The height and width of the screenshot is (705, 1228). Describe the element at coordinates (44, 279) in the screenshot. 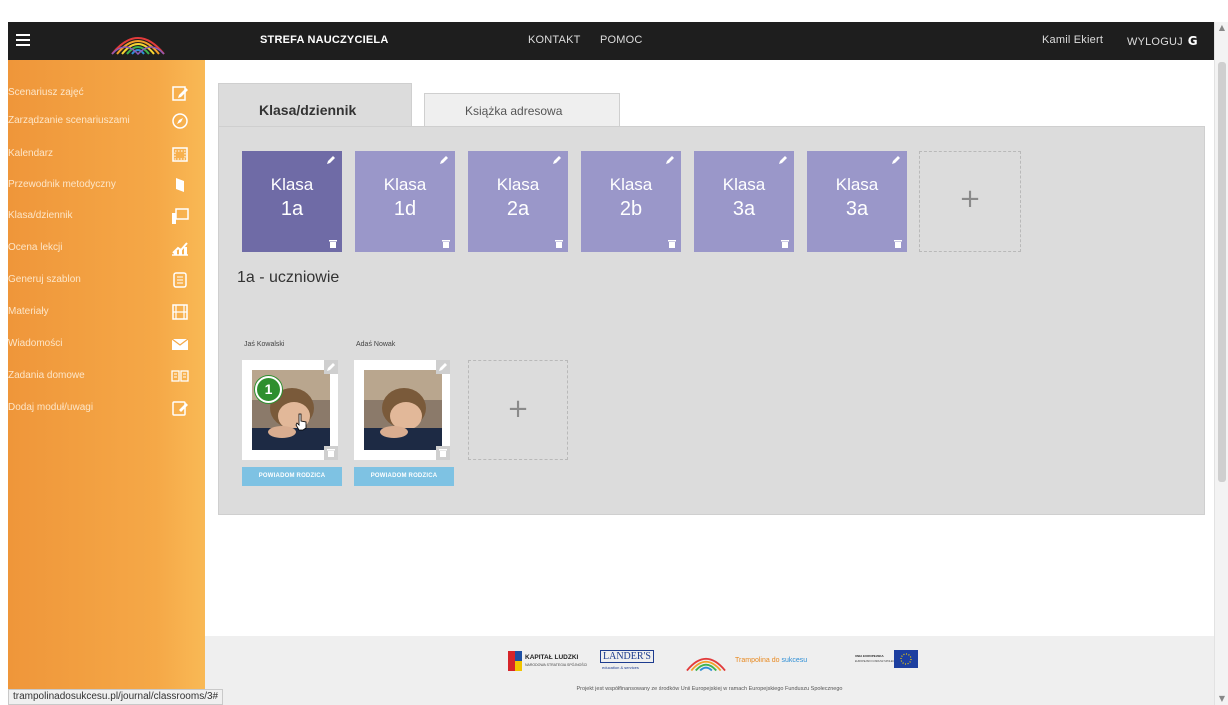

I see `sidebar-item-label: Generuj szablon` at that location.